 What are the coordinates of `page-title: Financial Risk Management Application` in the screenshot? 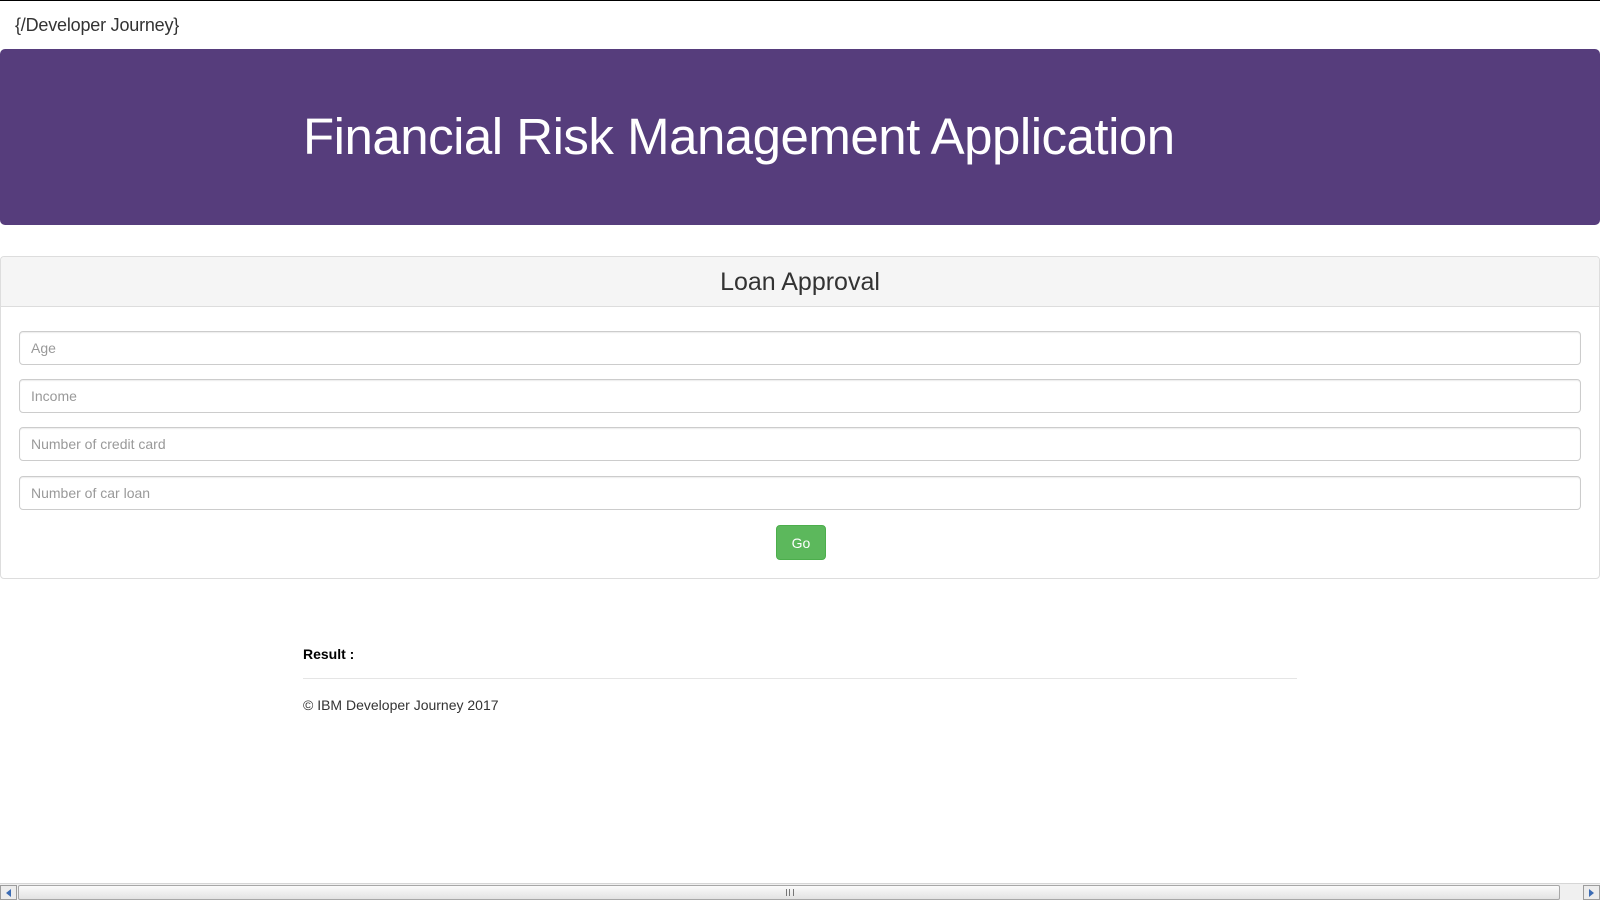 It's located at (739, 136).